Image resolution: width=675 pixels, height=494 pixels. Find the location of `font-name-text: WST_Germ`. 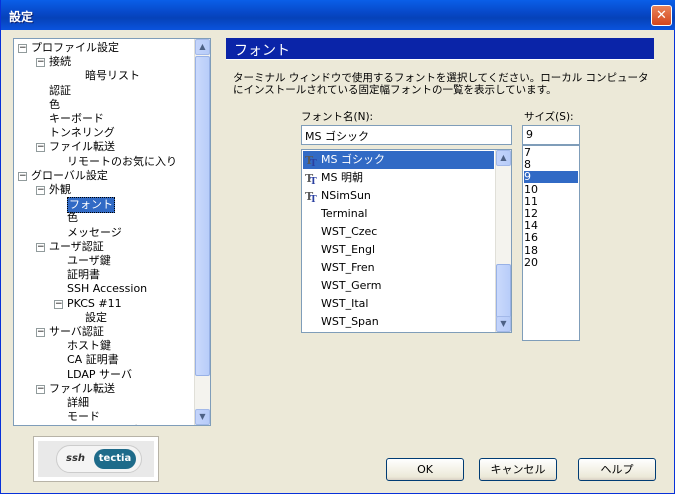

font-name-text: WST_Germ is located at coordinates (351, 285).